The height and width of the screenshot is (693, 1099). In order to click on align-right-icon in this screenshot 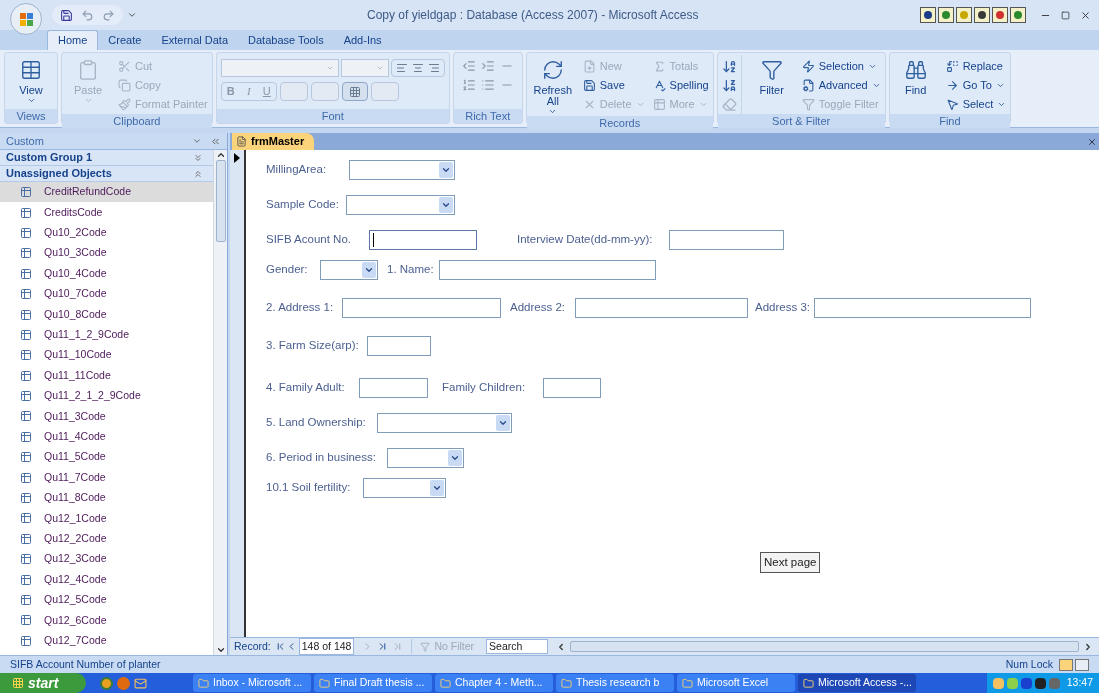, I will do `click(433, 68)`.